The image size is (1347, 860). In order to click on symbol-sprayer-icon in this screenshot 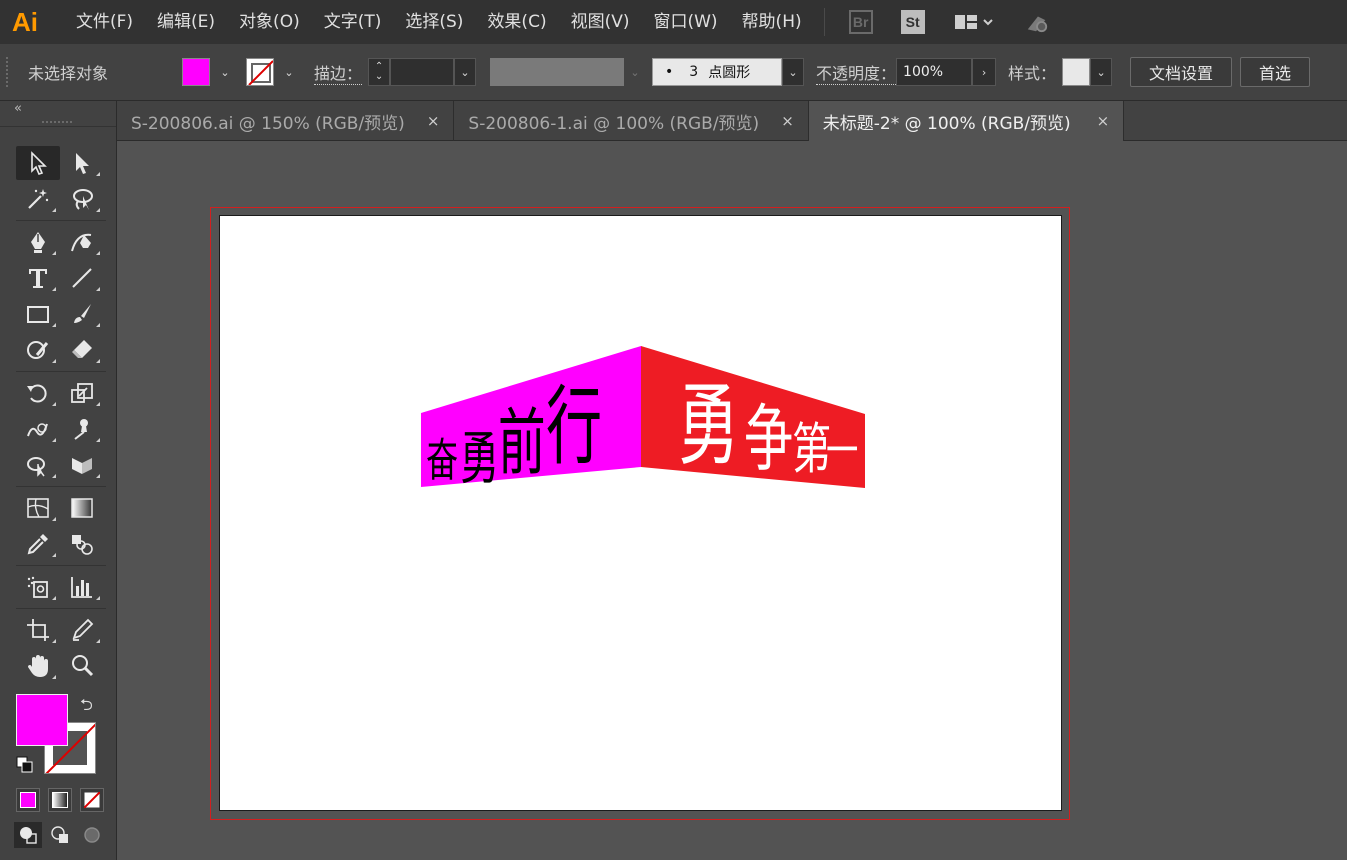, I will do `click(37, 587)`.